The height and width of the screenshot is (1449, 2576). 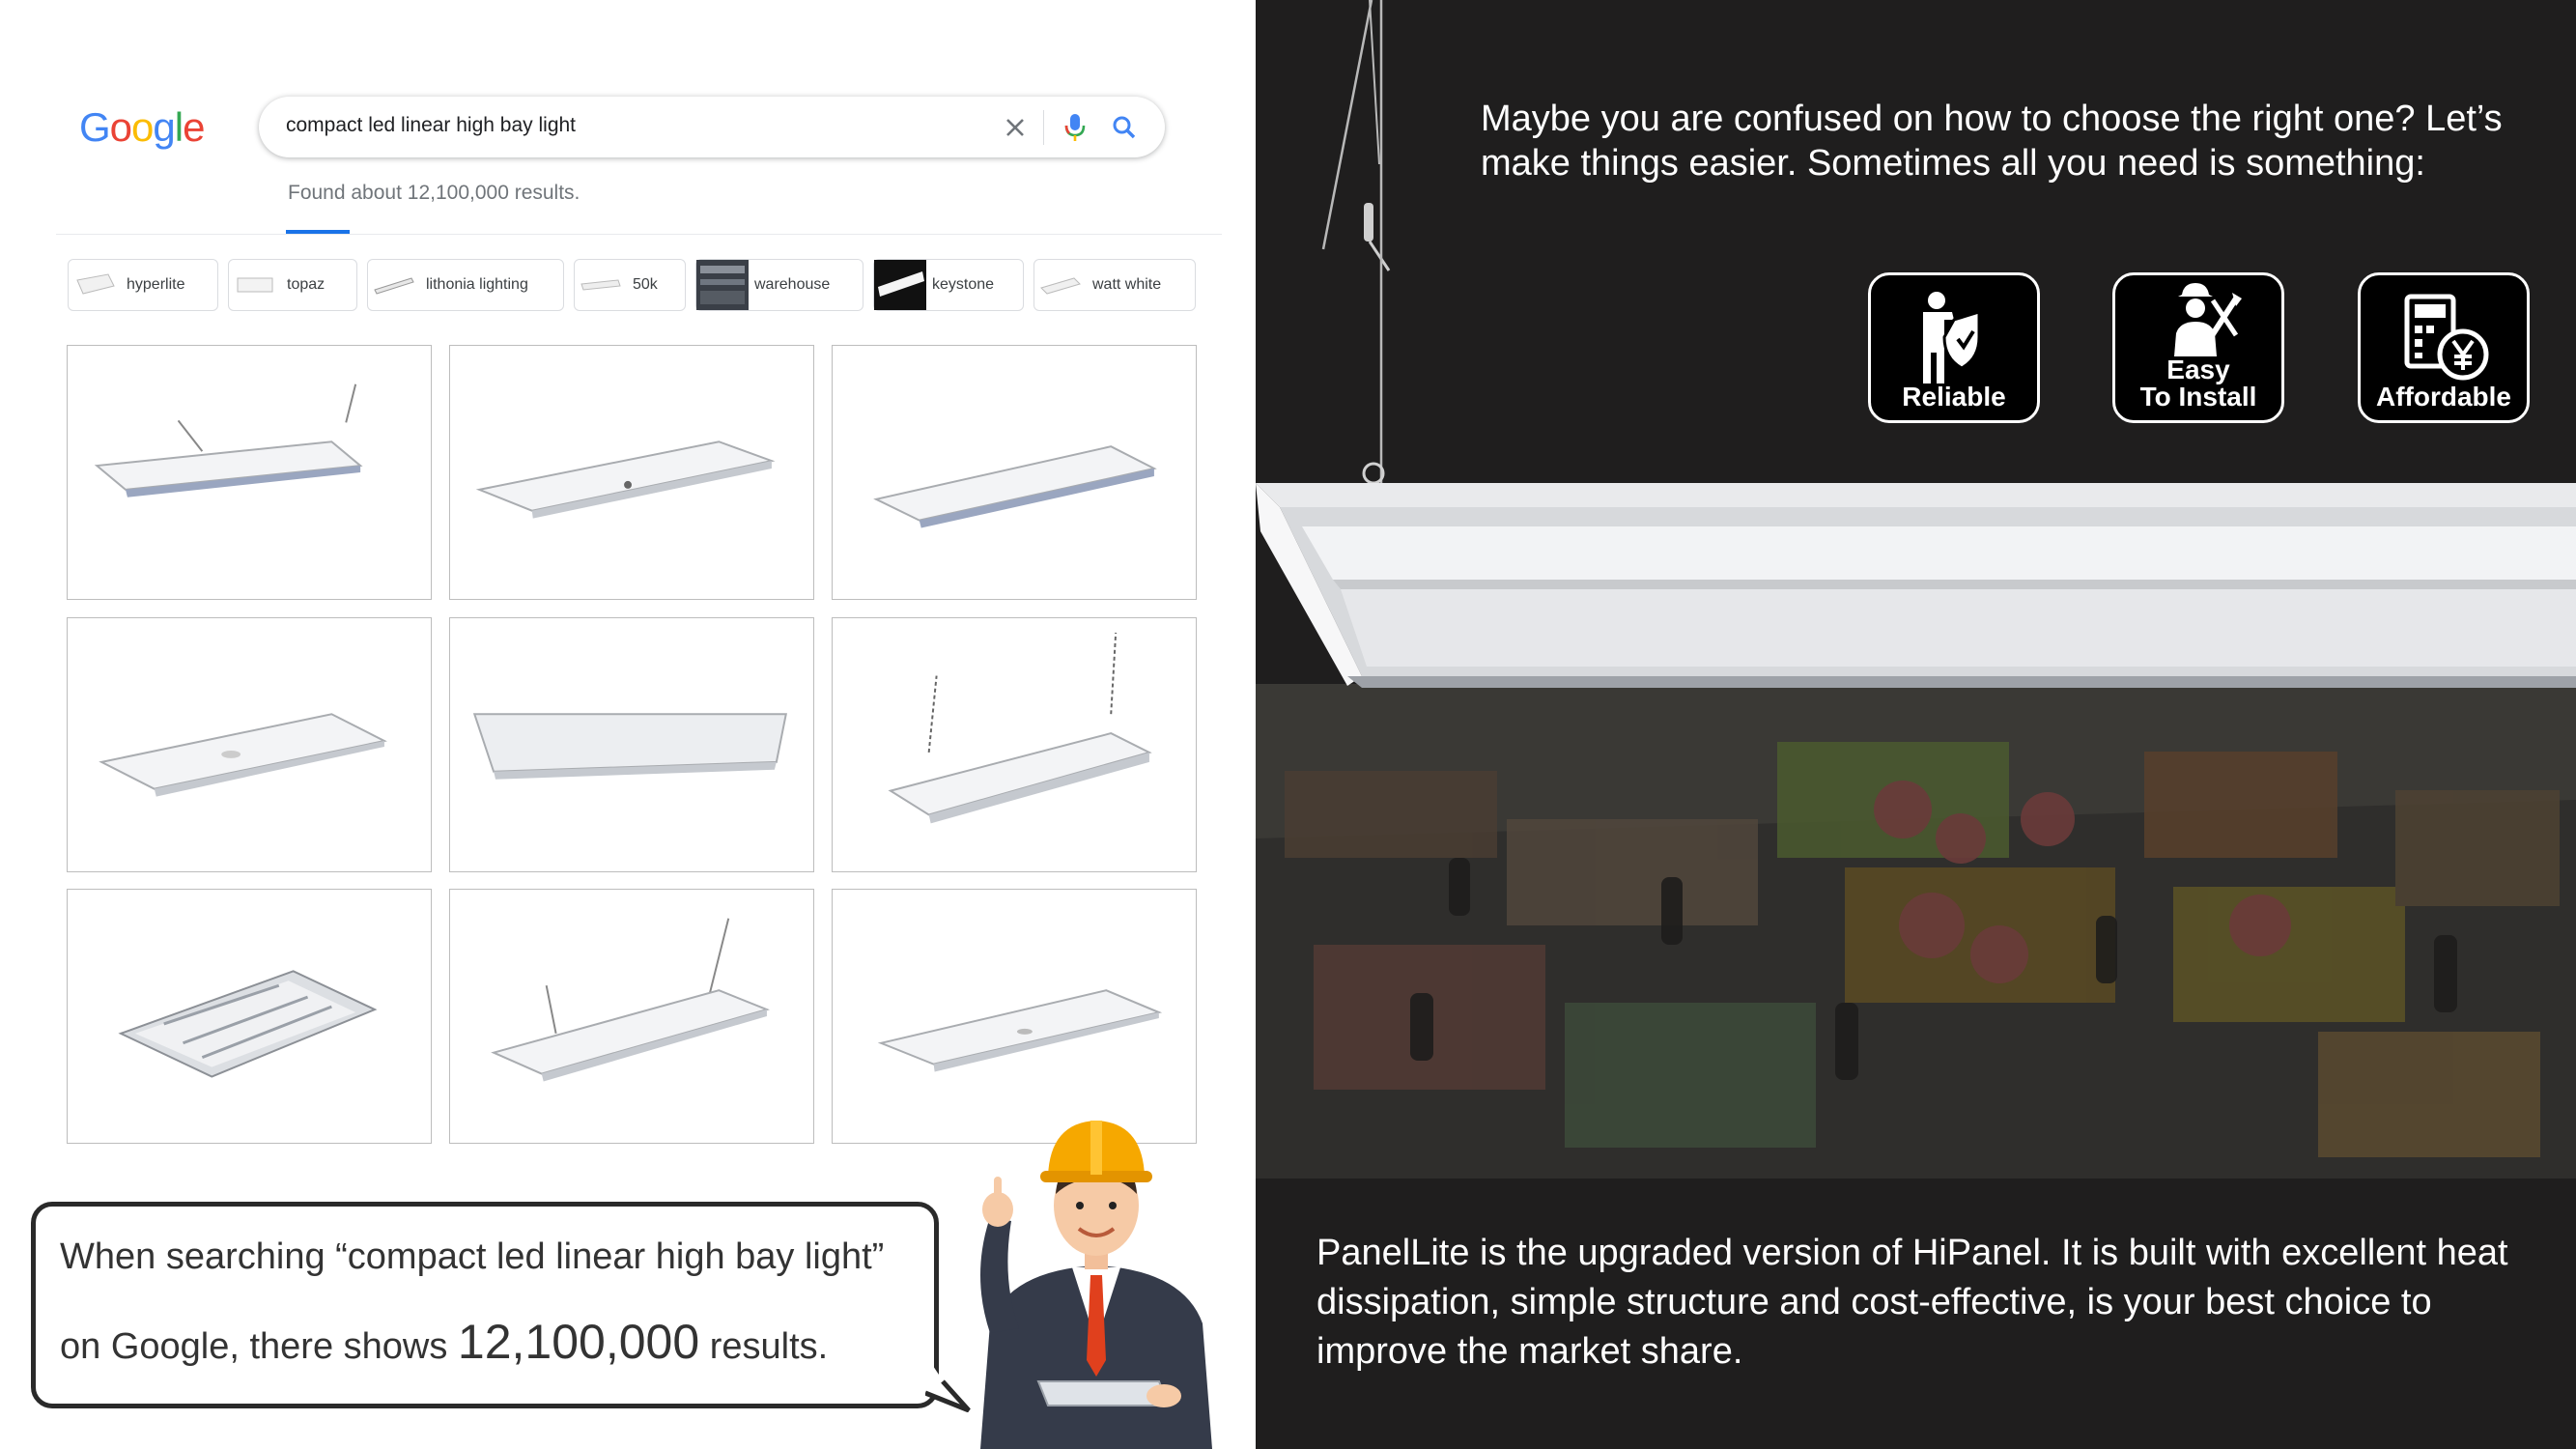 What do you see at coordinates (764, 1346) in the screenshot?
I see `callout-suffix: results.` at bounding box center [764, 1346].